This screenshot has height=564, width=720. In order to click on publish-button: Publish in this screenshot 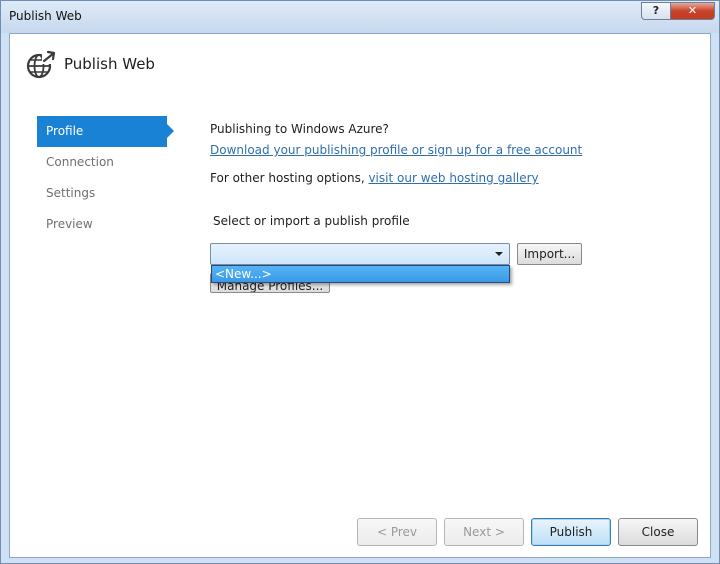, I will do `click(571, 532)`.